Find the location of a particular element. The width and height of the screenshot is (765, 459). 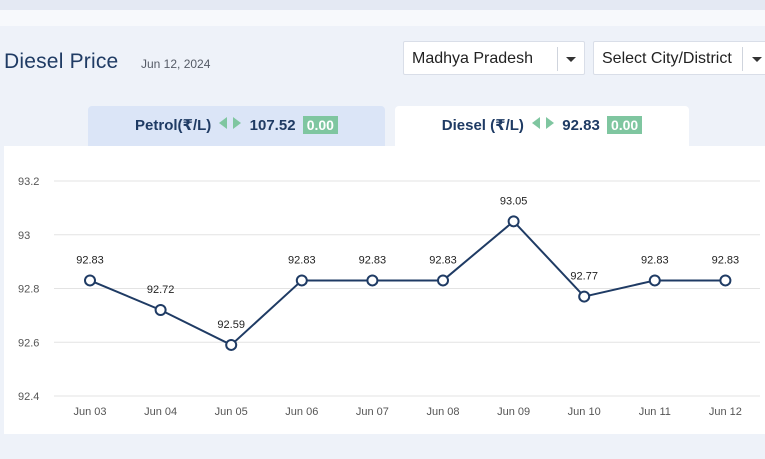

tab-petrol: Petrol(₹/L) 107.52 0.00 is located at coordinates (236, 126).